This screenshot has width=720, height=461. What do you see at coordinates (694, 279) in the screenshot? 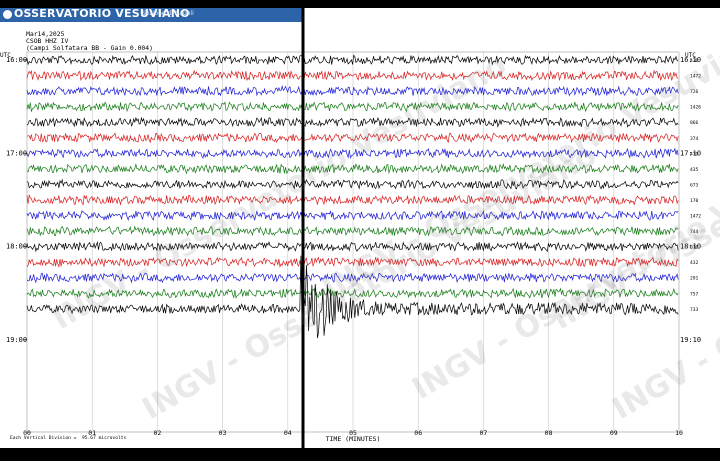
I see `trace-scale-label: 291` at bounding box center [694, 279].